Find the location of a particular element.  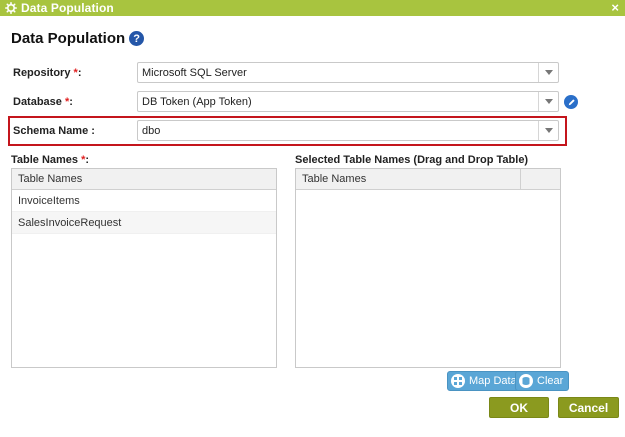

database-select: DB Token (App Token) is located at coordinates (348, 101).